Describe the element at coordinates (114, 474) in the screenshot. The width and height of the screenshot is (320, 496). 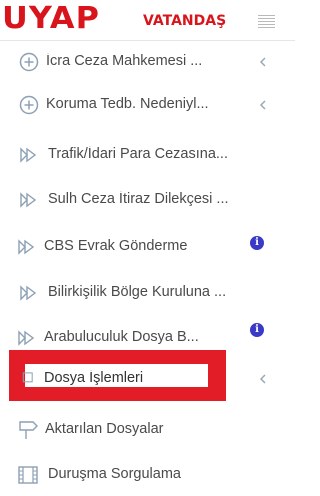
I see `menu-item-label: Duruşma Sorgulama` at that location.